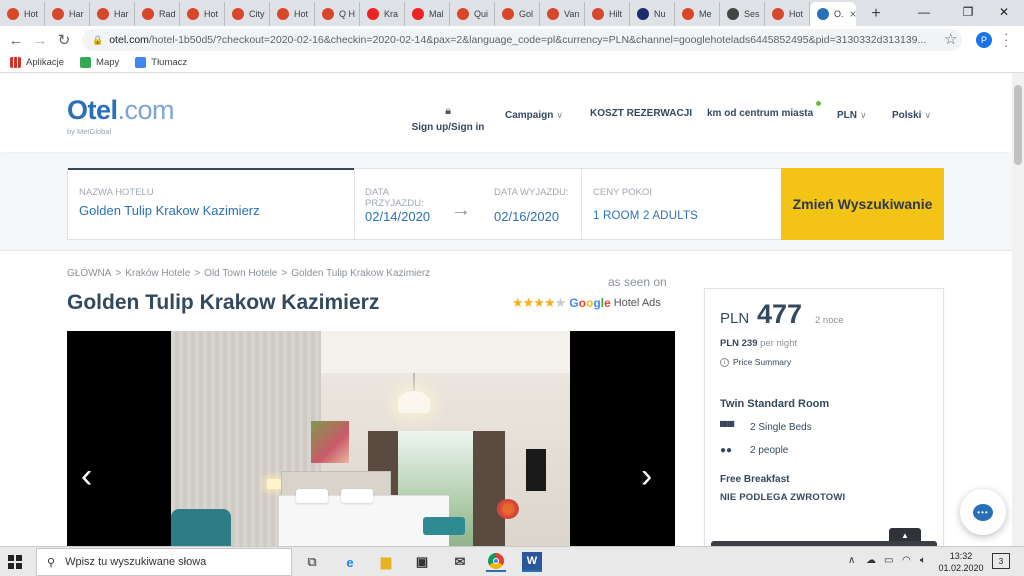 This screenshot has width=1024, height=576. What do you see at coordinates (164, 562) in the screenshot?
I see `taskbar-search-input: ⚲ Wpisz tu wyszukiwane słowa` at bounding box center [164, 562].